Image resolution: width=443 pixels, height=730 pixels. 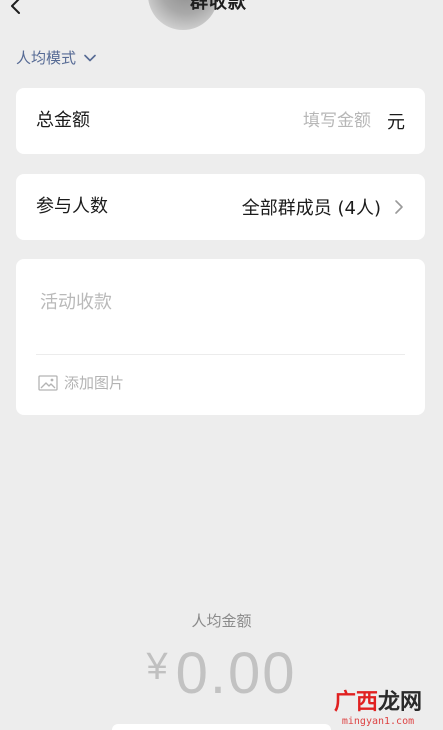 I want to click on chevron-down-icon, so click(x=90, y=58).